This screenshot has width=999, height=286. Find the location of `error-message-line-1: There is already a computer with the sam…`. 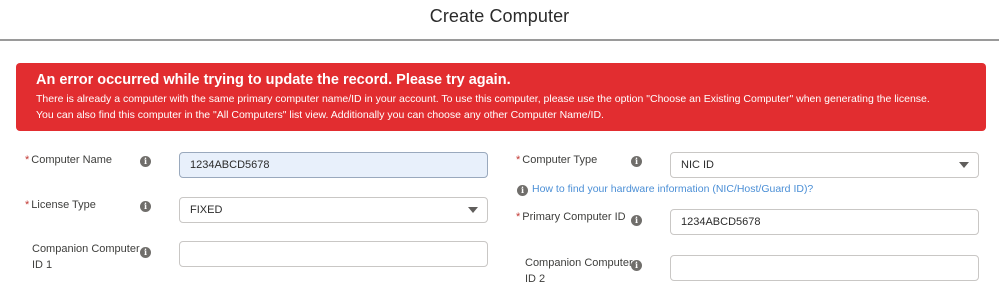

error-message-line-1: There is already a computer with the sam… is located at coordinates (483, 99).